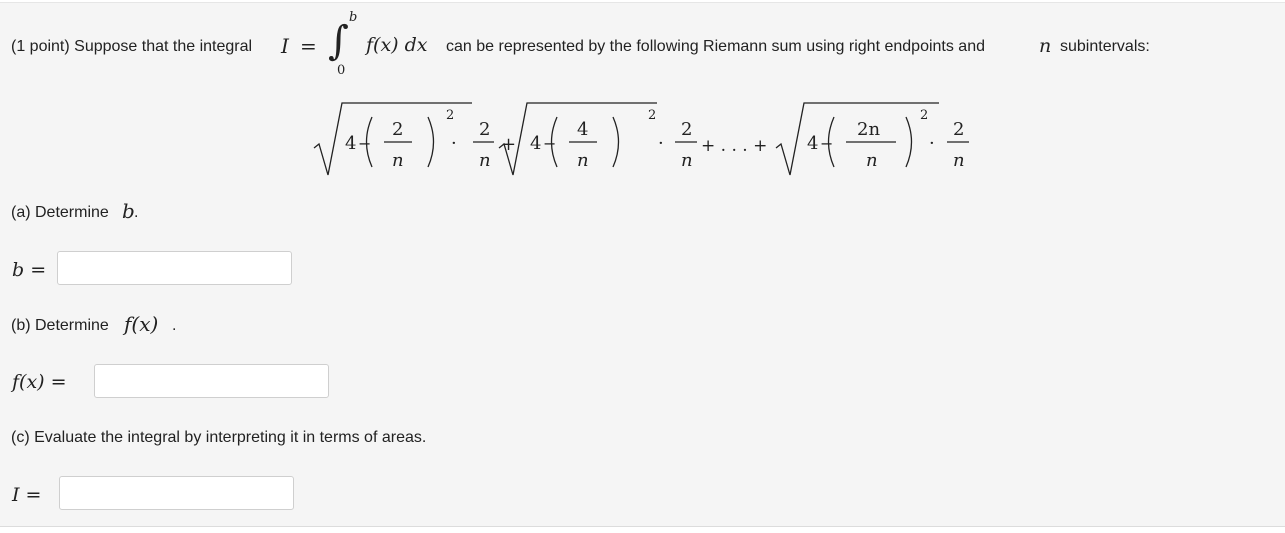  I want to click on intro-I-symbol: I, so click(285, 46).